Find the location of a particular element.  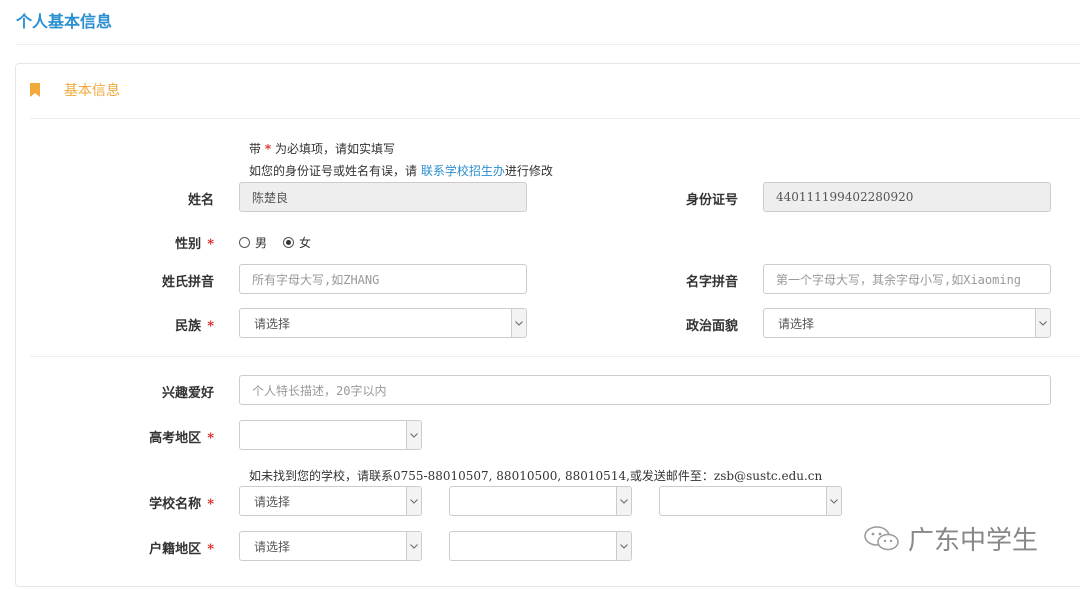

id-number-field: 440111199402280920 is located at coordinates (907, 197).